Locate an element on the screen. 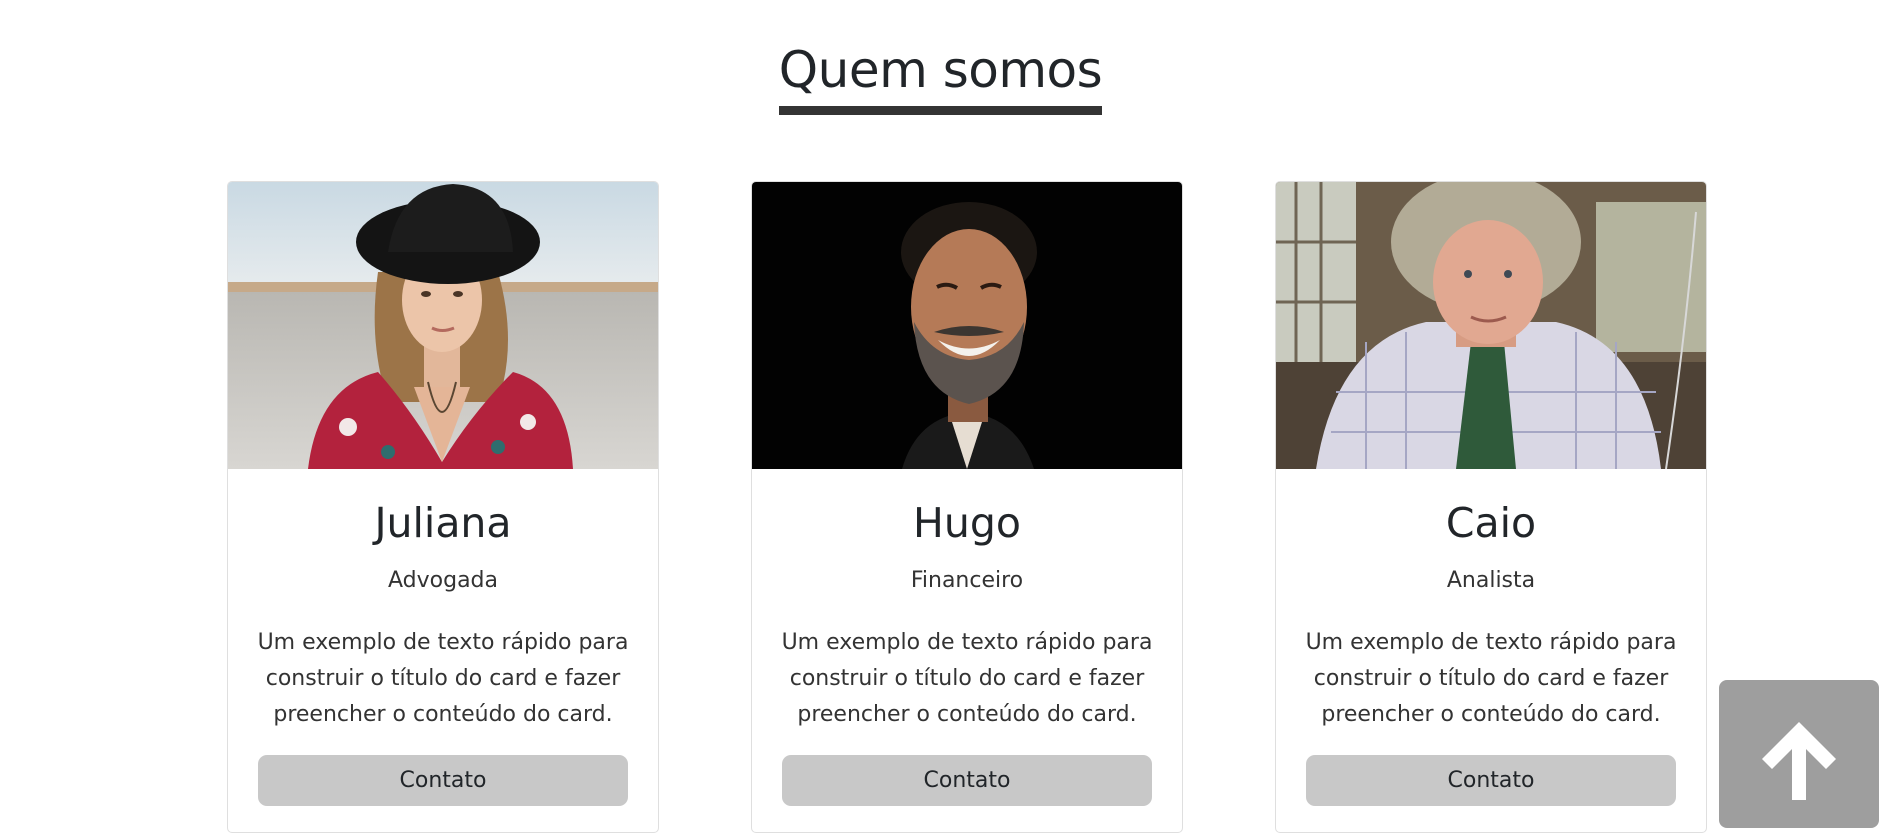 The image size is (1881, 836). contact-button-caio: Contato is located at coordinates (1491, 780).